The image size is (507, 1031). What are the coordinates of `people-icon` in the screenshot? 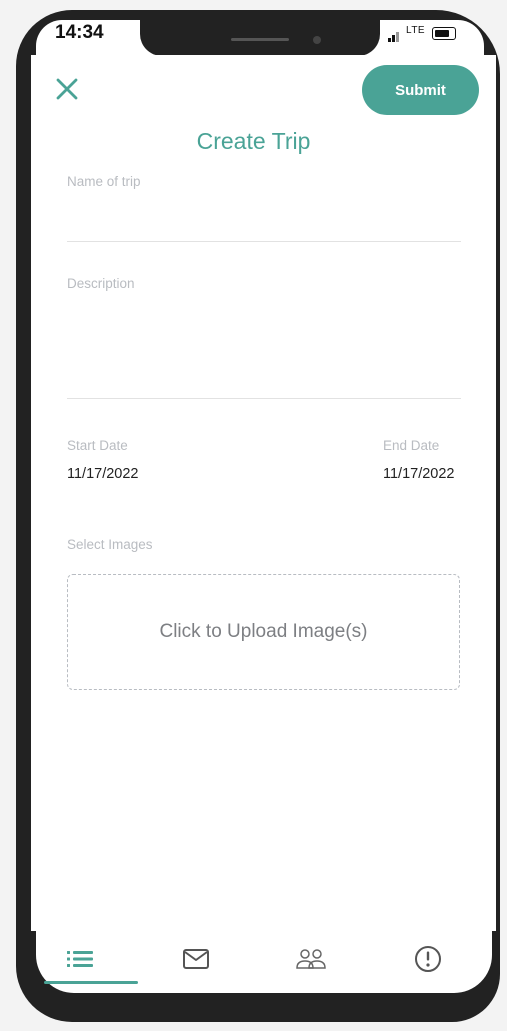 It's located at (311, 959).